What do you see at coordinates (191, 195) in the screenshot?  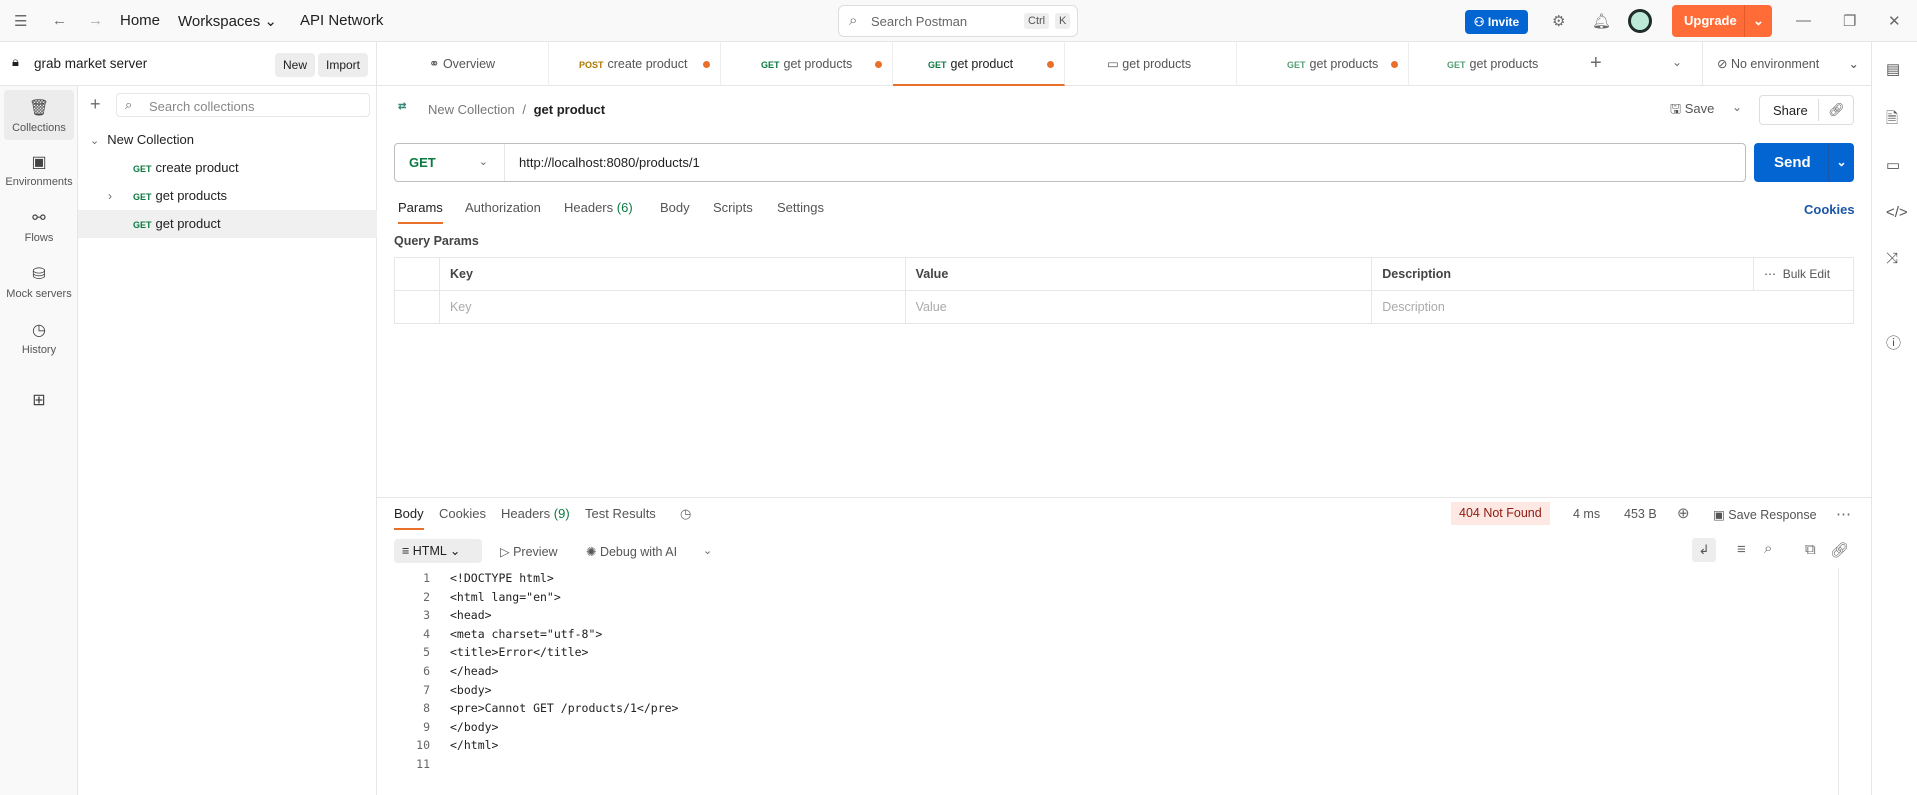 I see `item-name: get products` at bounding box center [191, 195].